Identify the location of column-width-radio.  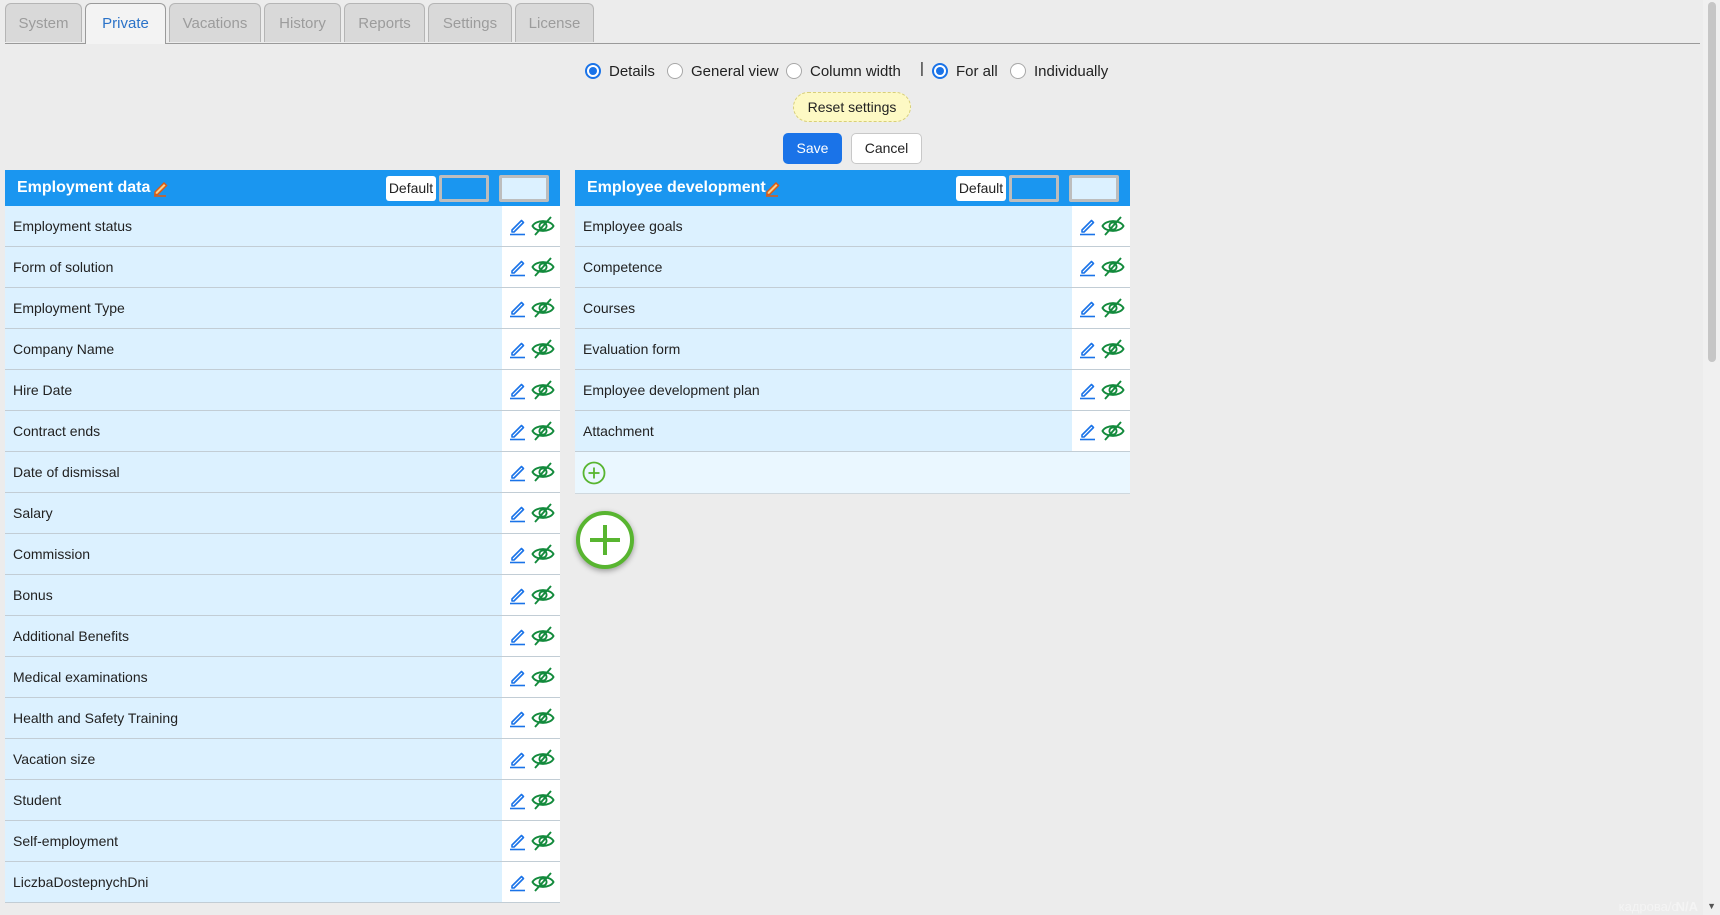
(794, 71).